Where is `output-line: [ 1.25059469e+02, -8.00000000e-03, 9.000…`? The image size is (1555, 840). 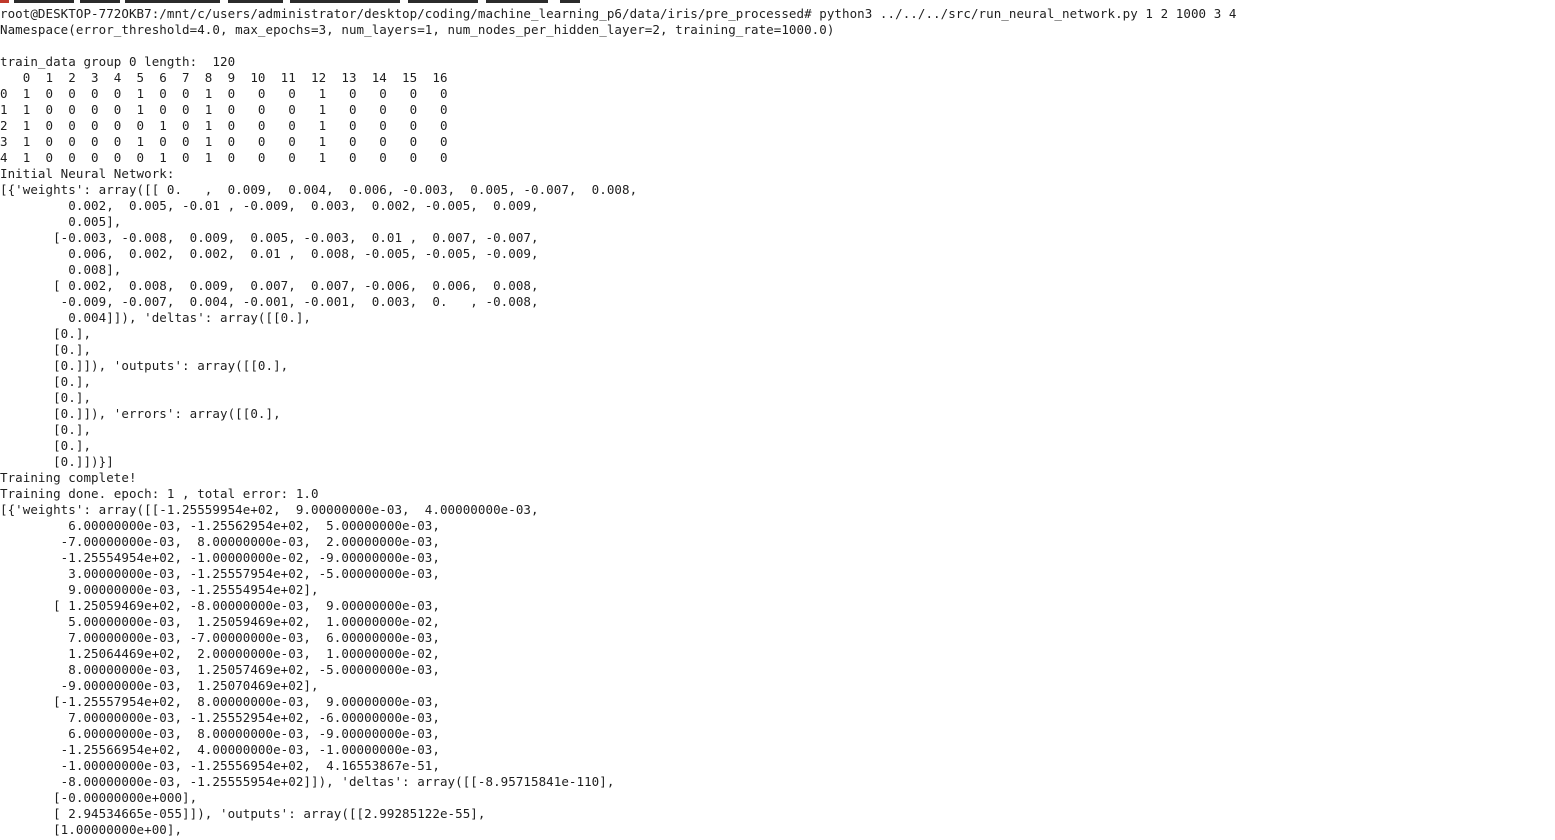
output-line: [ 1.25059469e+02, -8.00000000e-03, 9.000… is located at coordinates (220, 605).